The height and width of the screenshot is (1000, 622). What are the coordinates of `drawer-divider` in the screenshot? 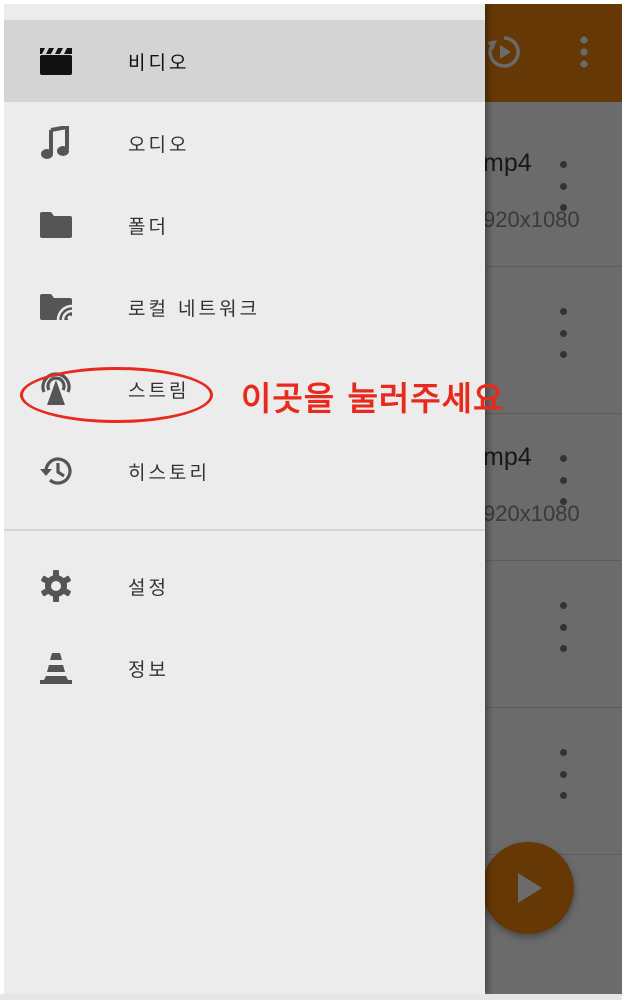 It's located at (244, 530).